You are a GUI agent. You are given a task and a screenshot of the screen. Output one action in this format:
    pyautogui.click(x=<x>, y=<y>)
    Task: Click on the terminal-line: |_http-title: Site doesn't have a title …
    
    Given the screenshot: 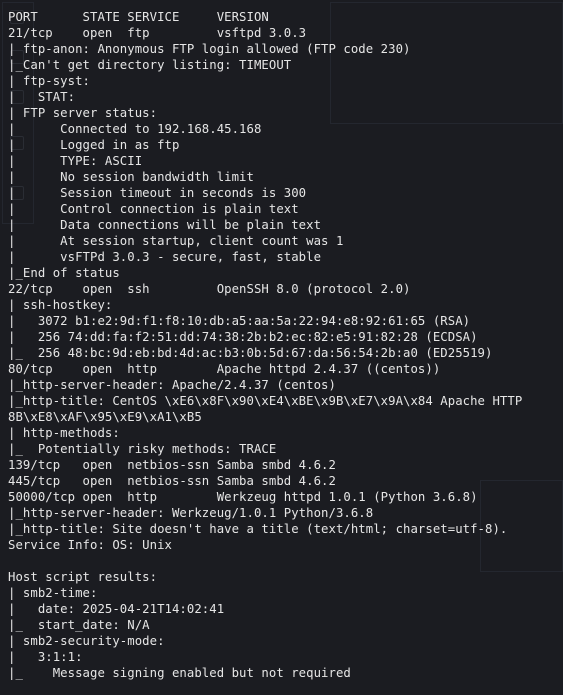 What is the action you would take?
    pyautogui.click(x=258, y=529)
    